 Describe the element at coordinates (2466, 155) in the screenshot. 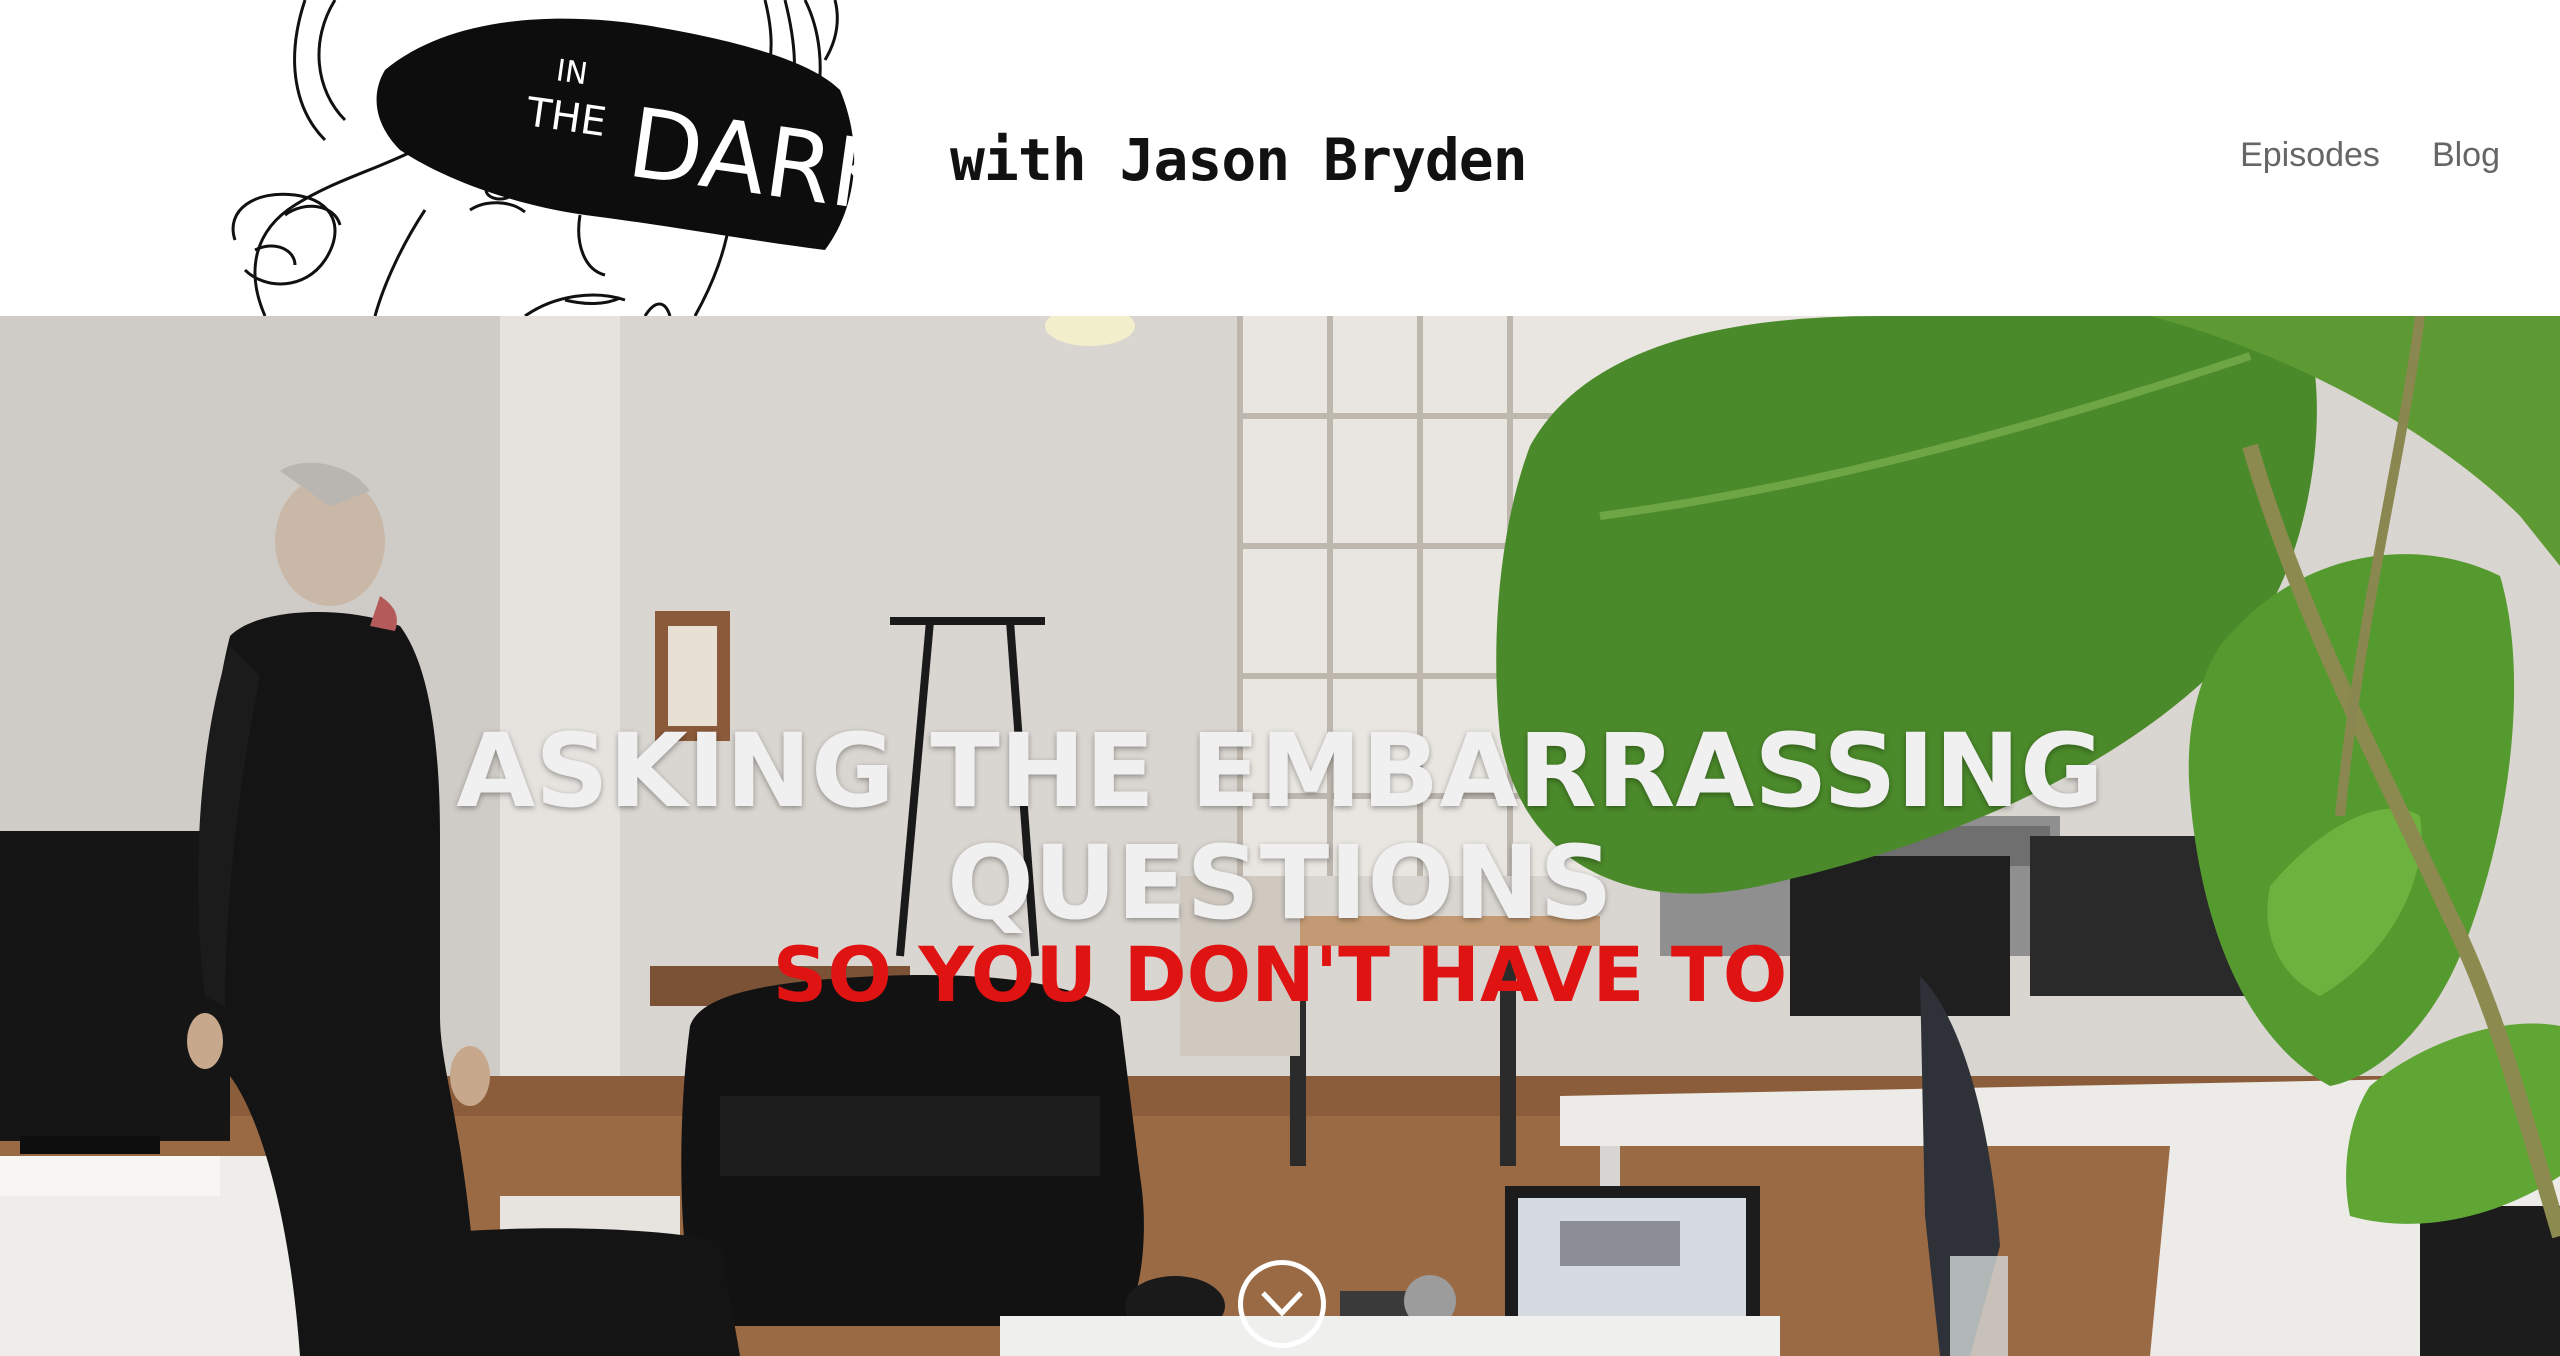

I see `nav-link-blog: Blog` at that location.